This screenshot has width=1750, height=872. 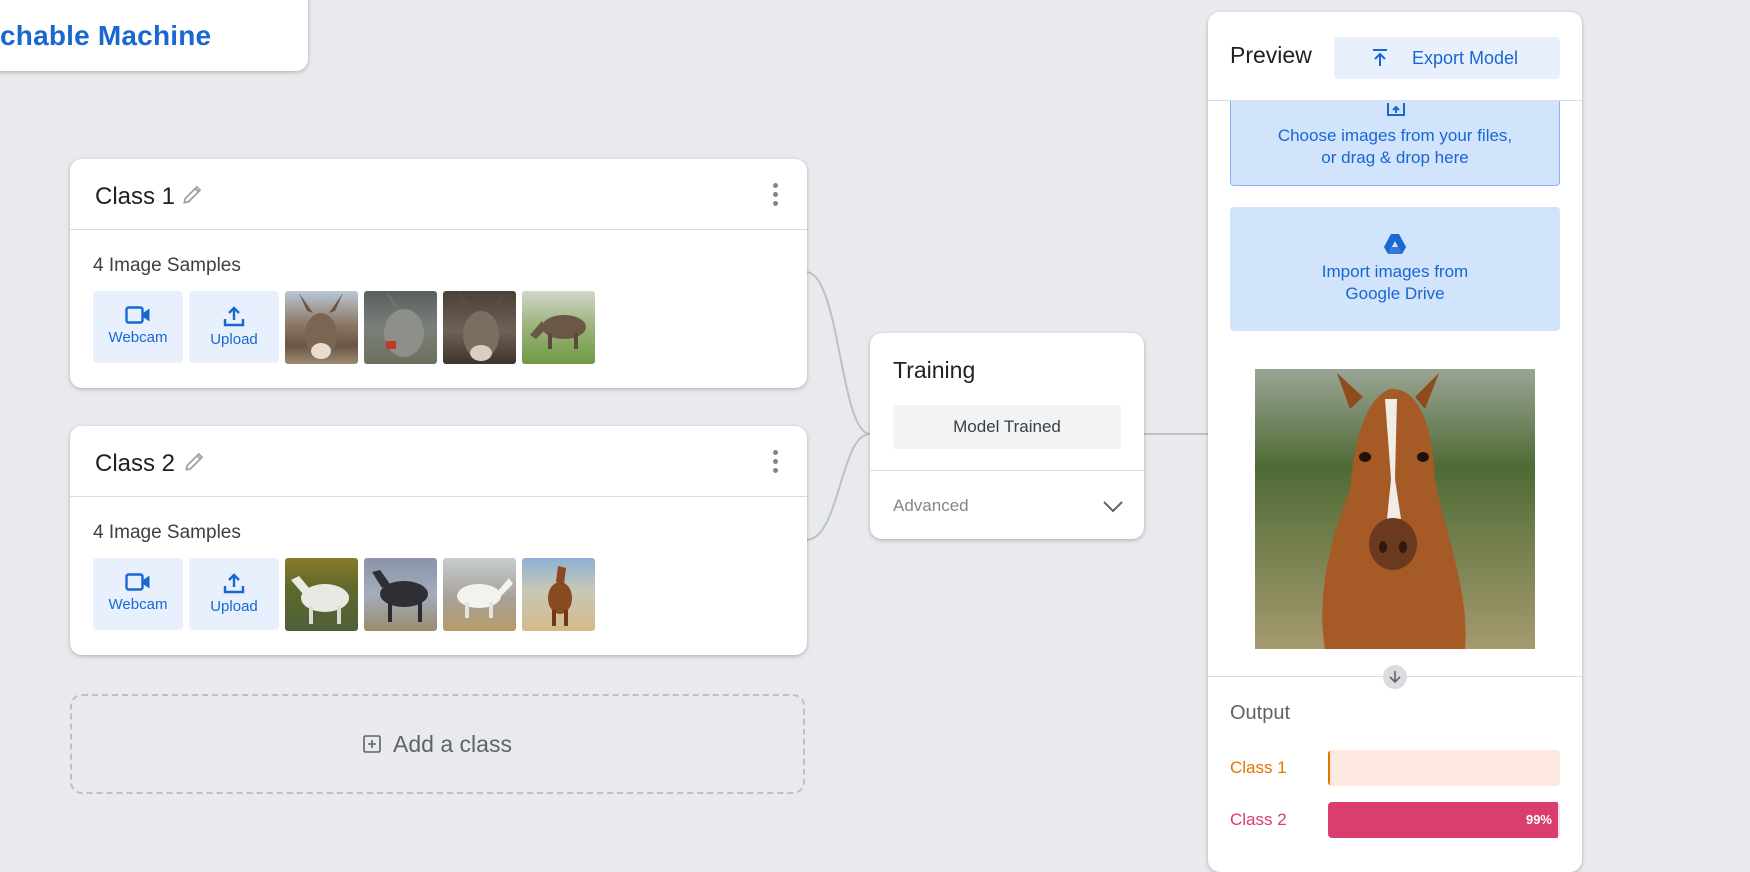 I want to click on logo-card: chable Machine, so click(x=154, y=35).